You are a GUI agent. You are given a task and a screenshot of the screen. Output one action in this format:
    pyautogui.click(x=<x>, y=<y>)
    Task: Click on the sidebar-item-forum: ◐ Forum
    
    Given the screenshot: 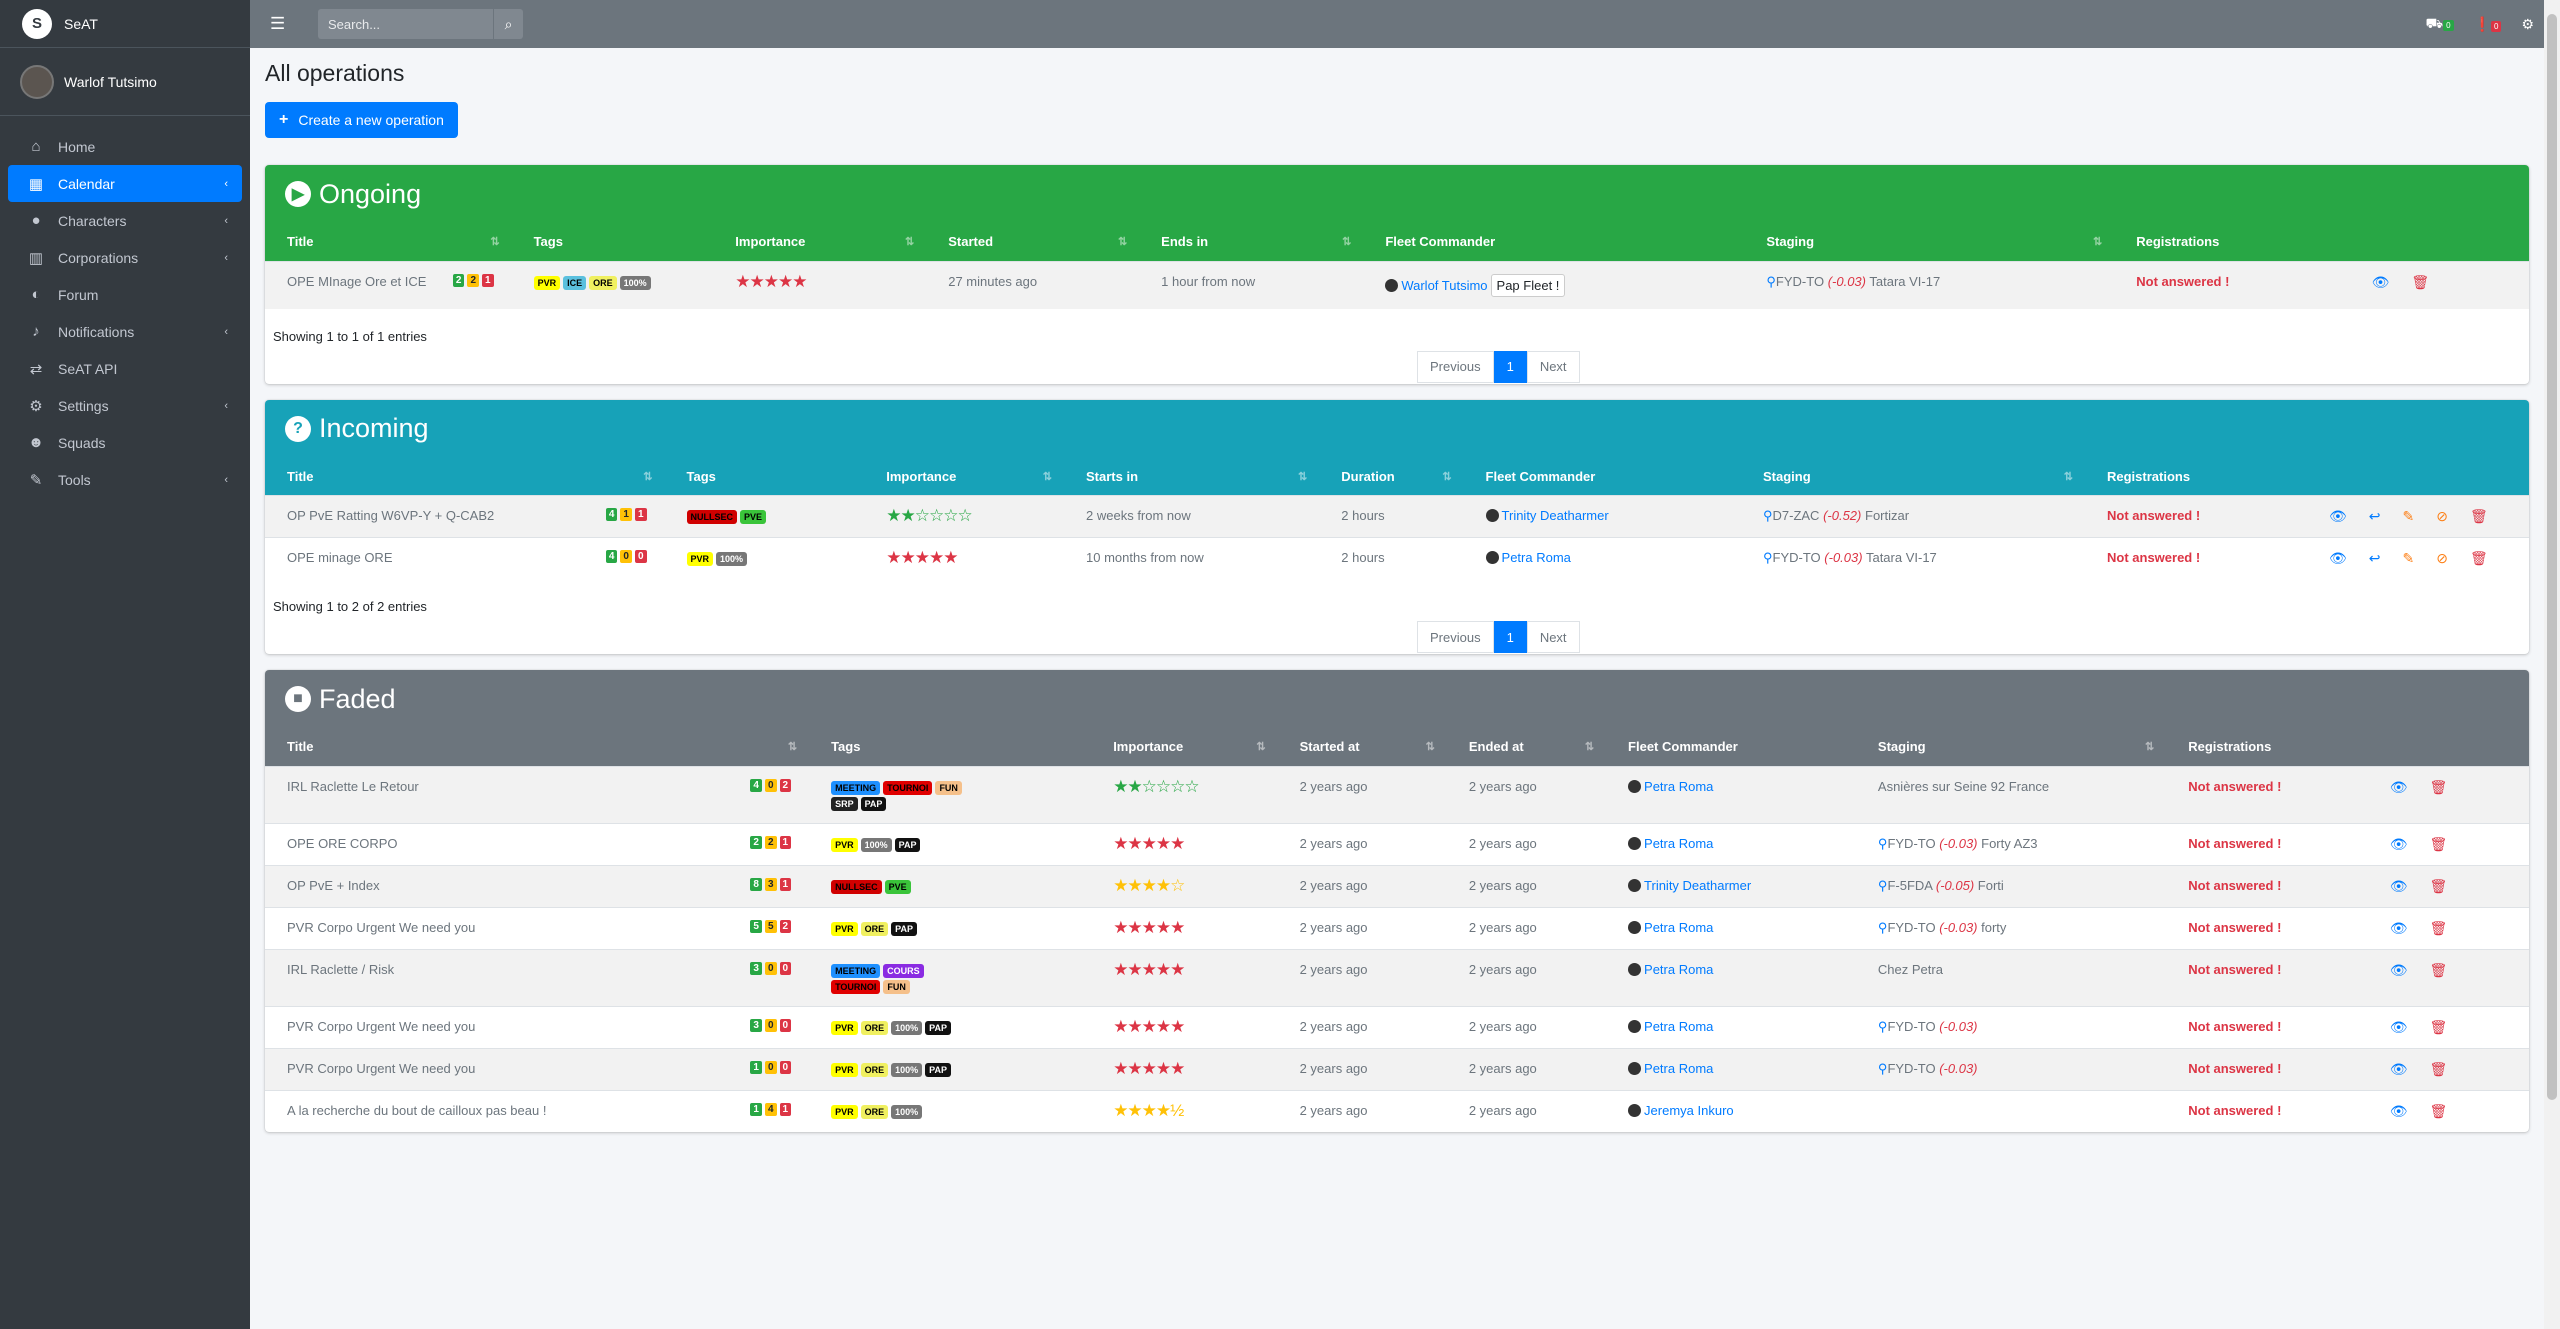 What is the action you would take?
    pyautogui.click(x=125, y=294)
    